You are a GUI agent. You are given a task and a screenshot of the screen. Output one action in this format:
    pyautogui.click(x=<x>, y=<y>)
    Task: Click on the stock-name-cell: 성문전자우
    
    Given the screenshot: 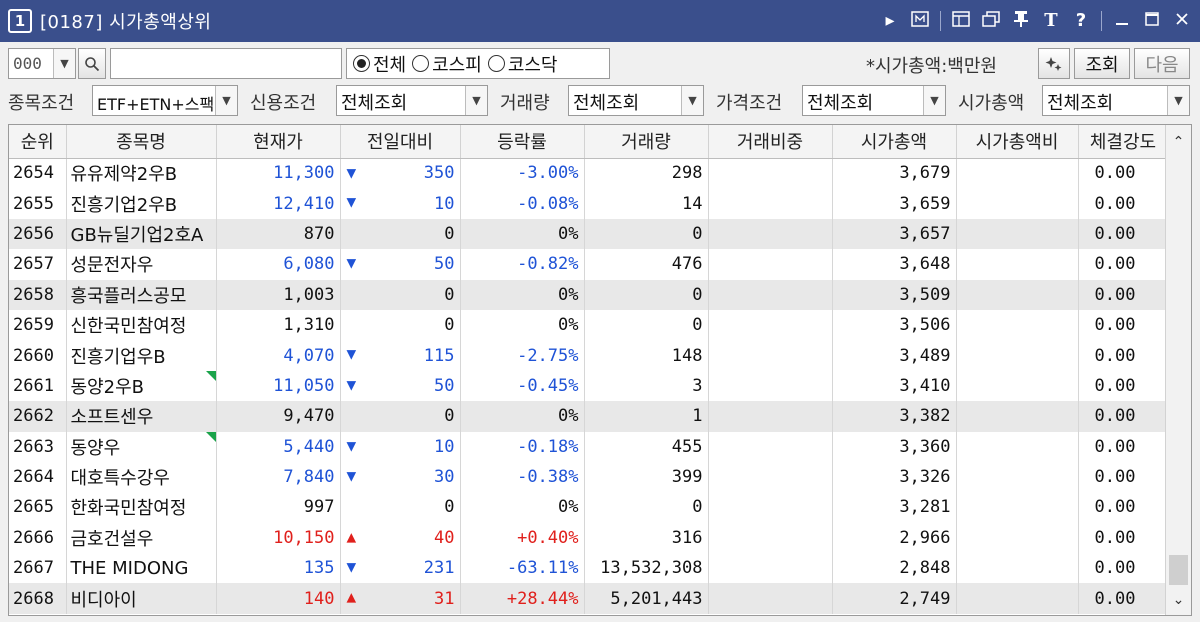 What is the action you would take?
    pyautogui.click(x=141, y=264)
    